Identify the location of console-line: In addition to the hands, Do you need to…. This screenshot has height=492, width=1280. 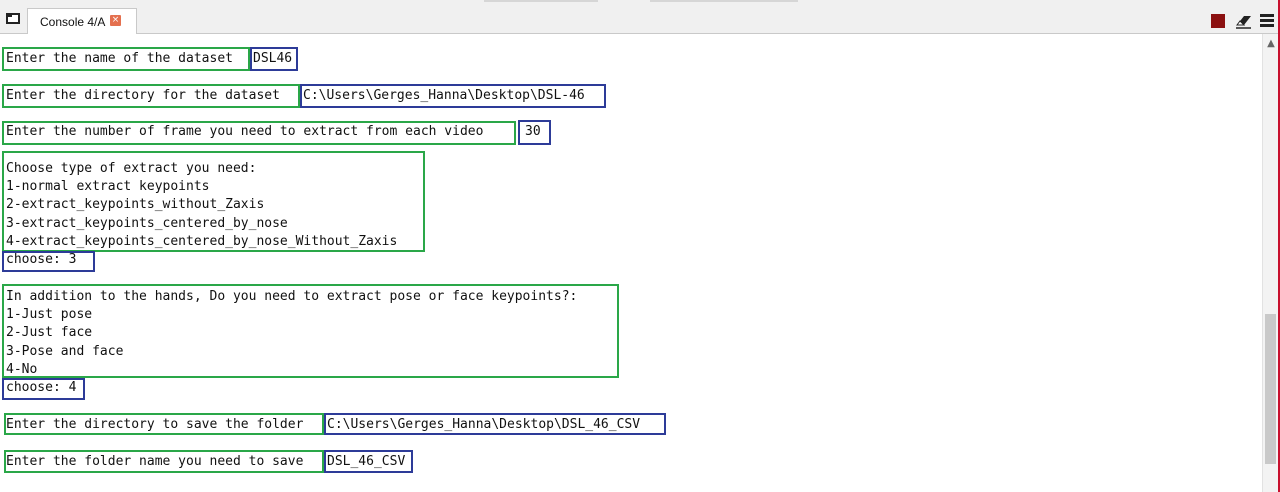
(292, 296).